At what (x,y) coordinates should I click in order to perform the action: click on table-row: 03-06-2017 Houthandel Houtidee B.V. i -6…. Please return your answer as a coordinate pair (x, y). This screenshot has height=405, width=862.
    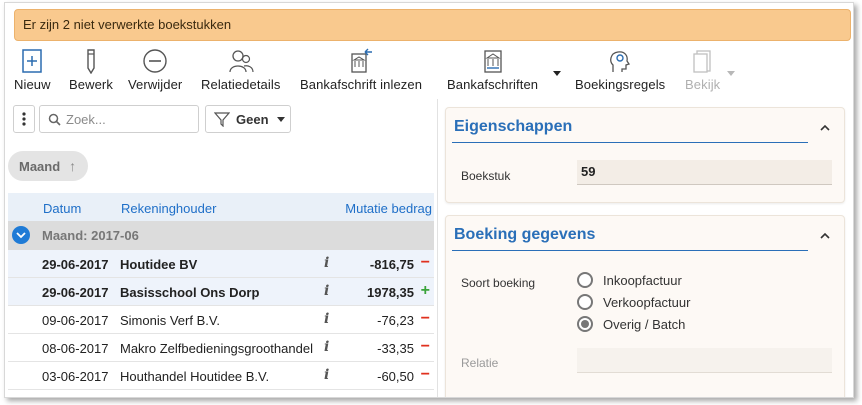
    Looking at the image, I should click on (221, 376).